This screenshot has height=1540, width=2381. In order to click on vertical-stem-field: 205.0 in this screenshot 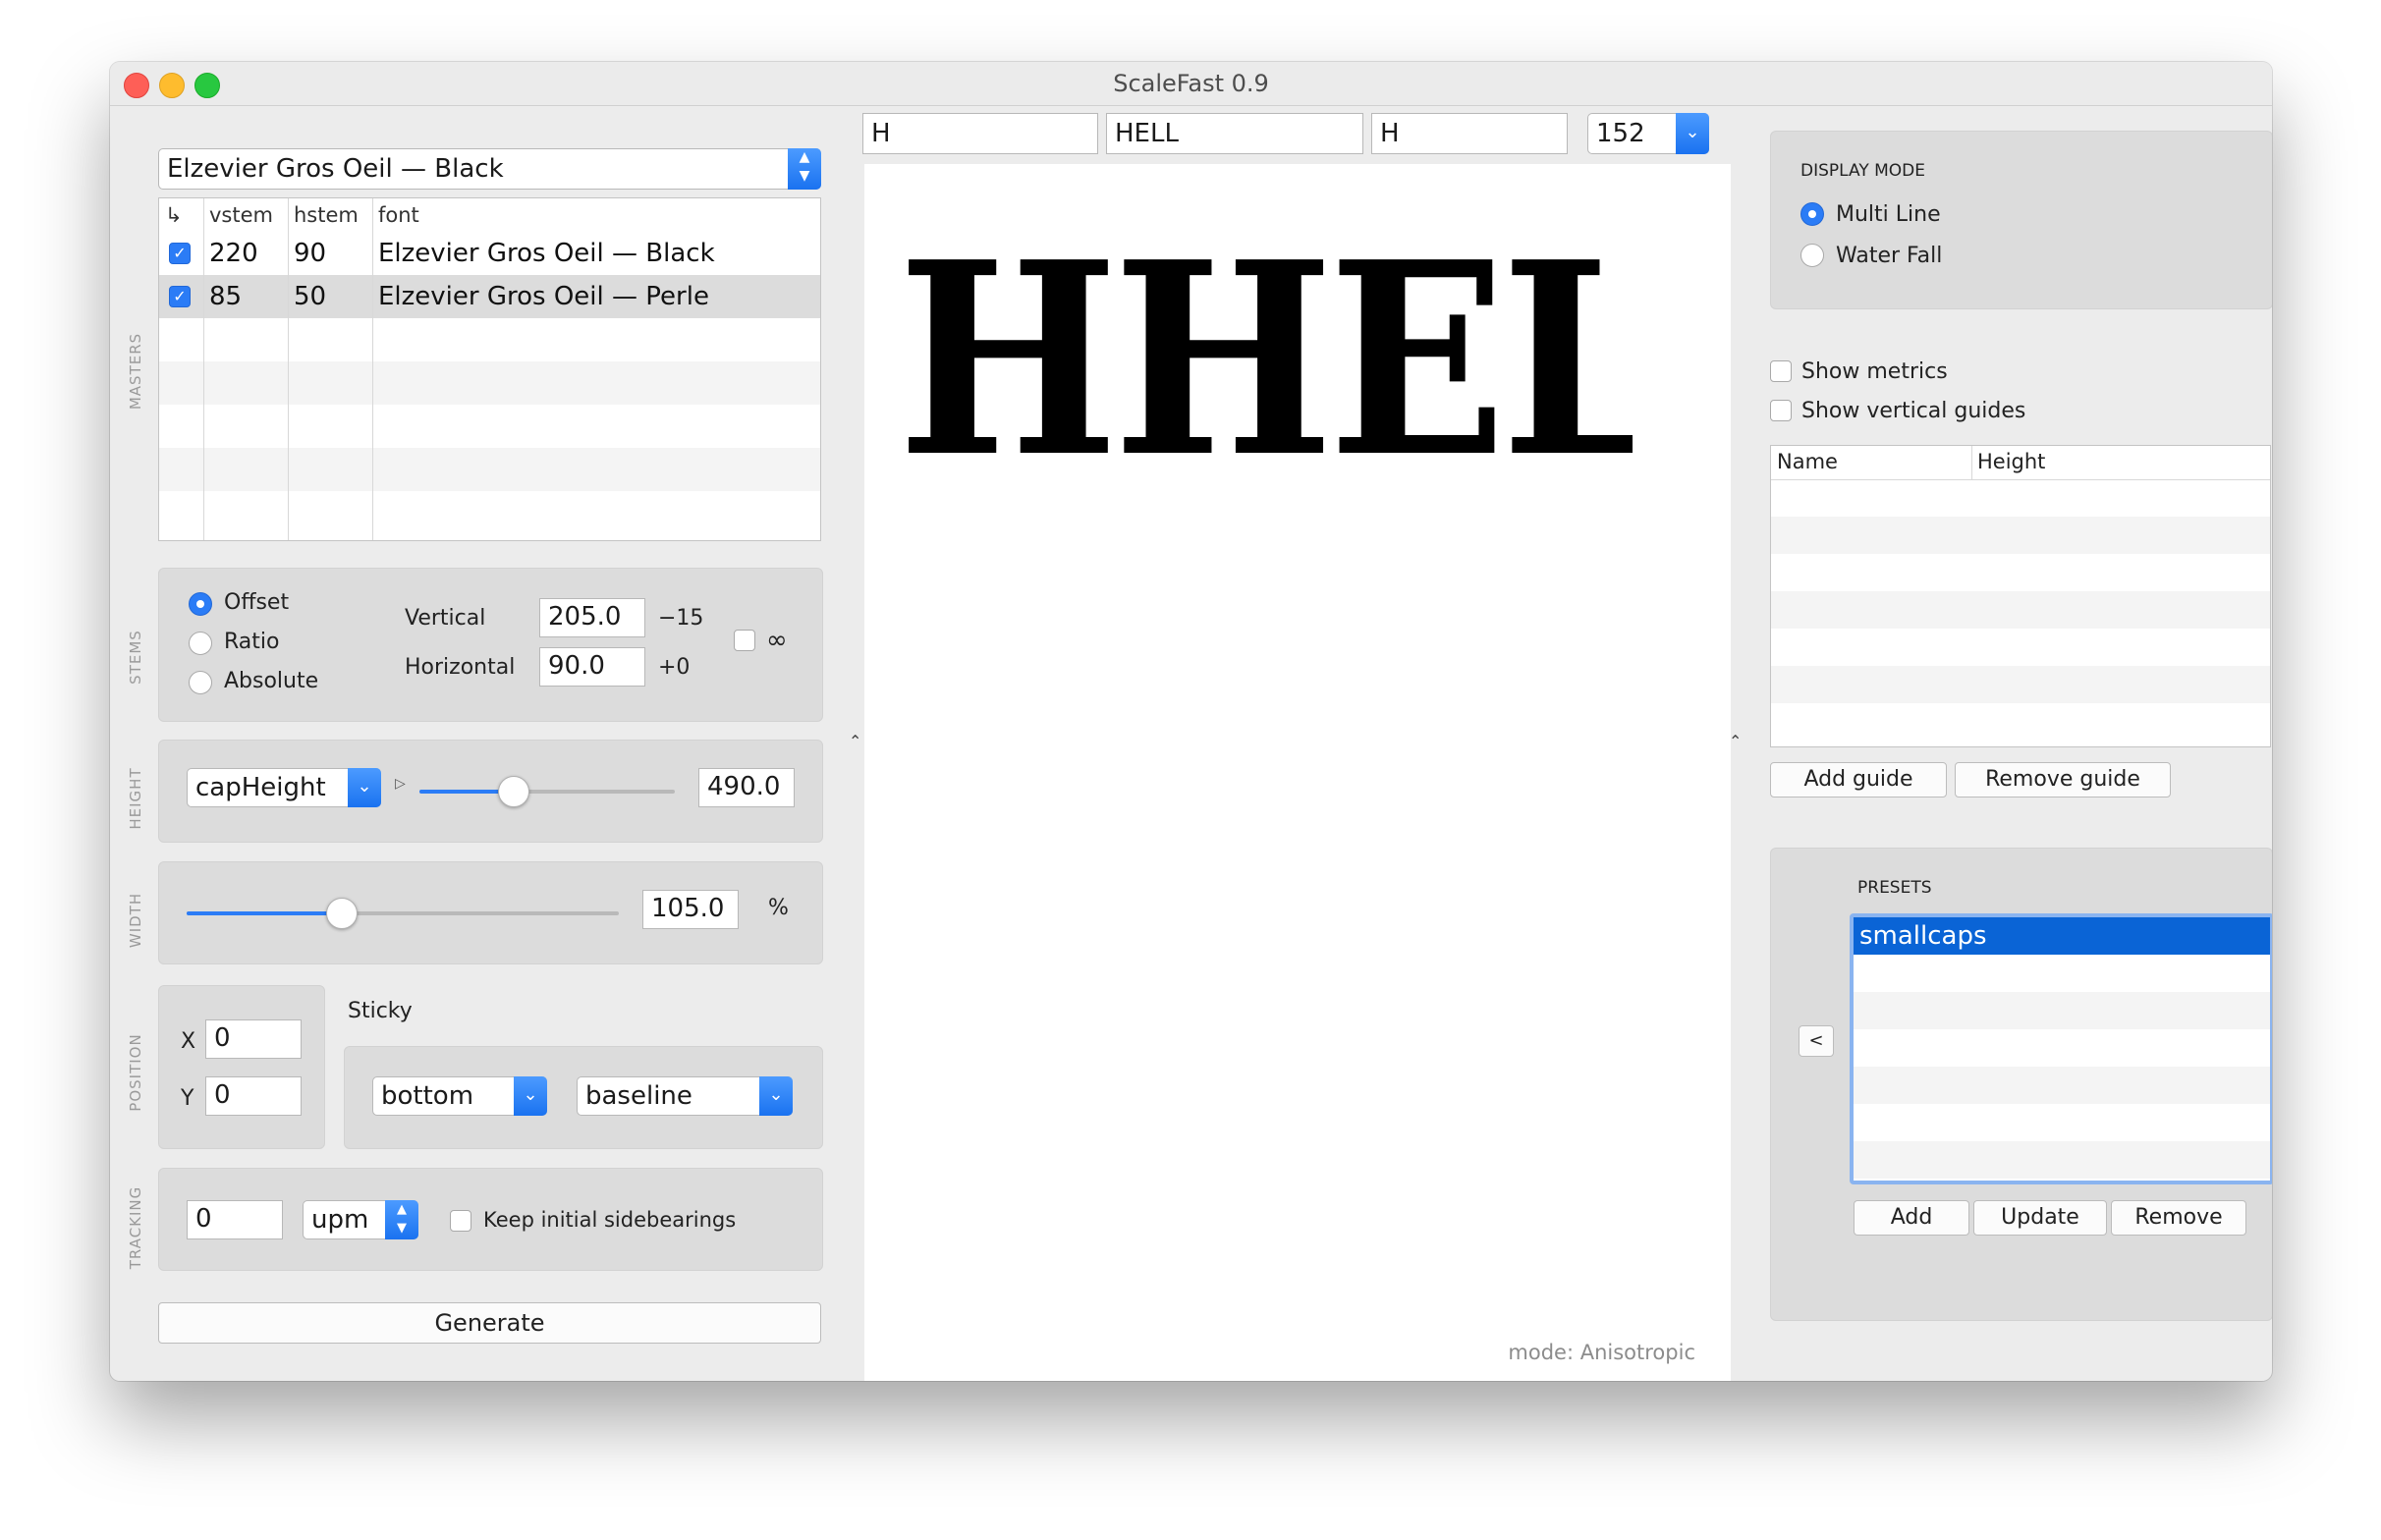, I will do `click(592, 617)`.